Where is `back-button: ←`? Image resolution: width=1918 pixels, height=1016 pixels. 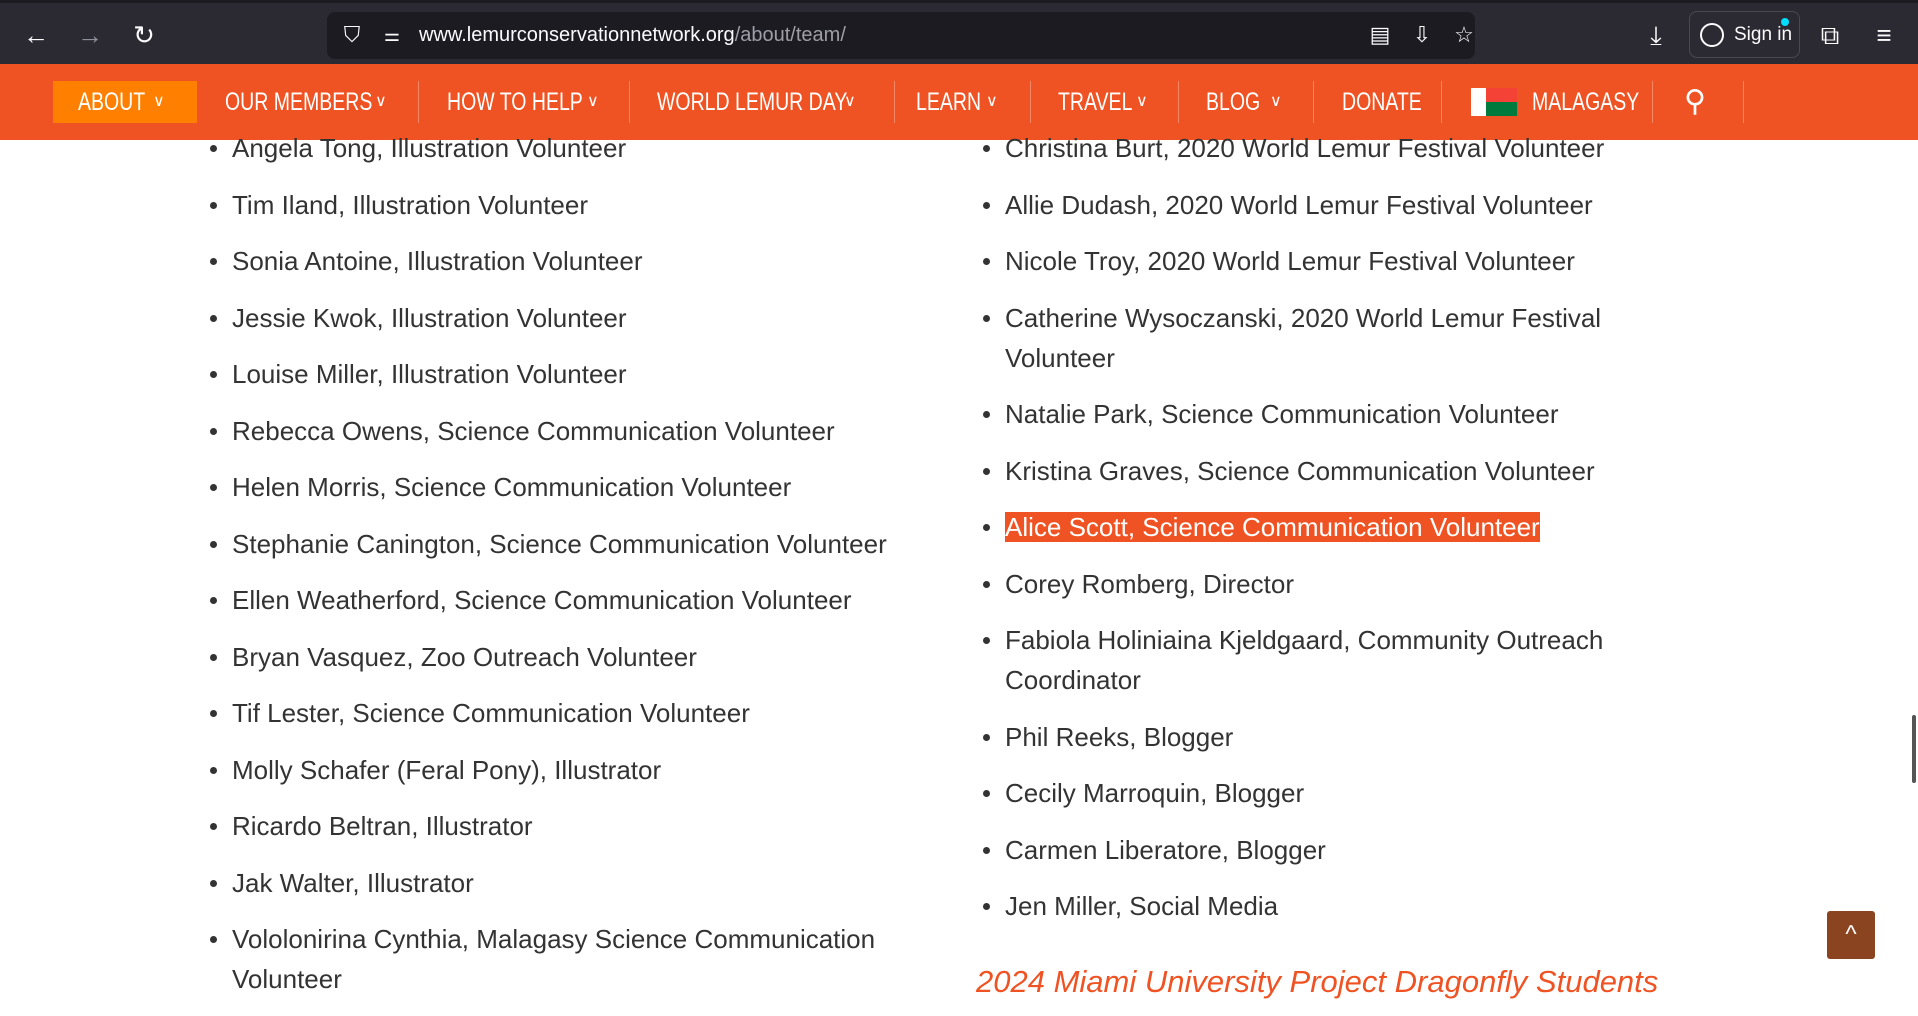 back-button: ← is located at coordinates (36, 35).